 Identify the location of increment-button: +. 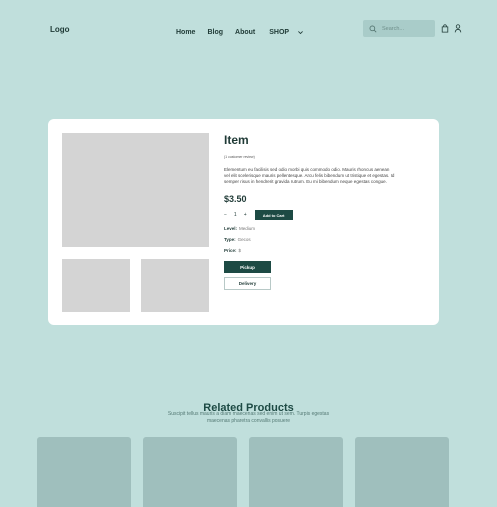
(245, 215).